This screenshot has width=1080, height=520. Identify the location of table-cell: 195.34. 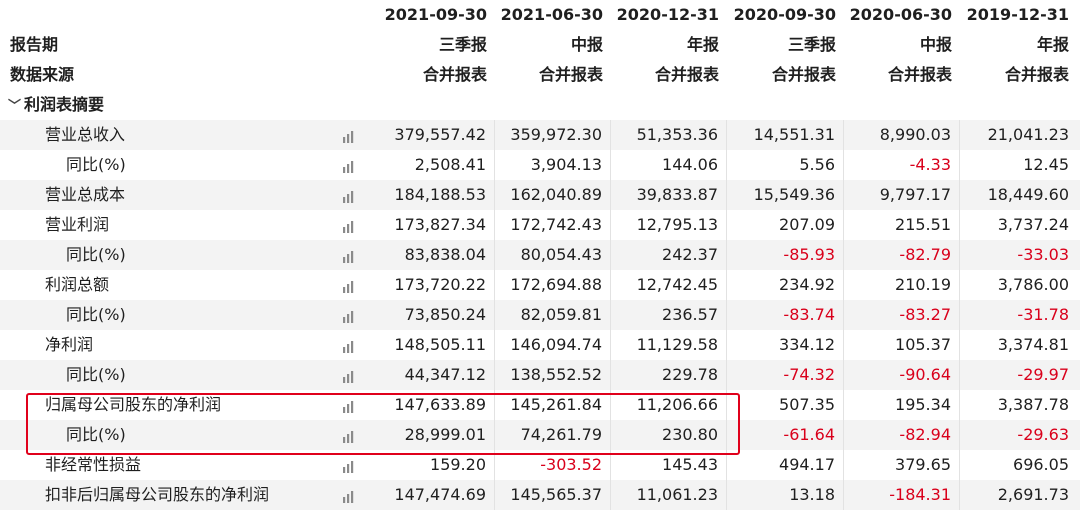
(902, 405).